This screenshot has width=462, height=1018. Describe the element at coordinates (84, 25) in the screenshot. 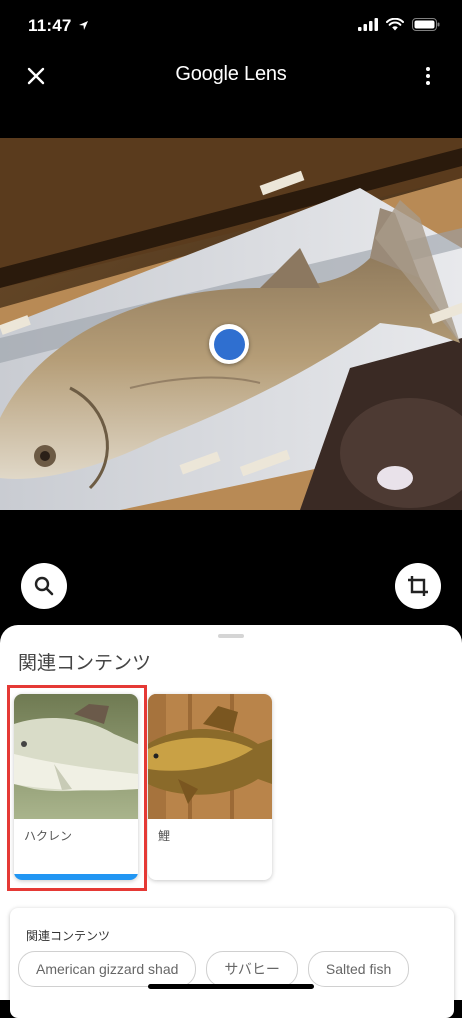

I see `location-arrow-icon` at that location.